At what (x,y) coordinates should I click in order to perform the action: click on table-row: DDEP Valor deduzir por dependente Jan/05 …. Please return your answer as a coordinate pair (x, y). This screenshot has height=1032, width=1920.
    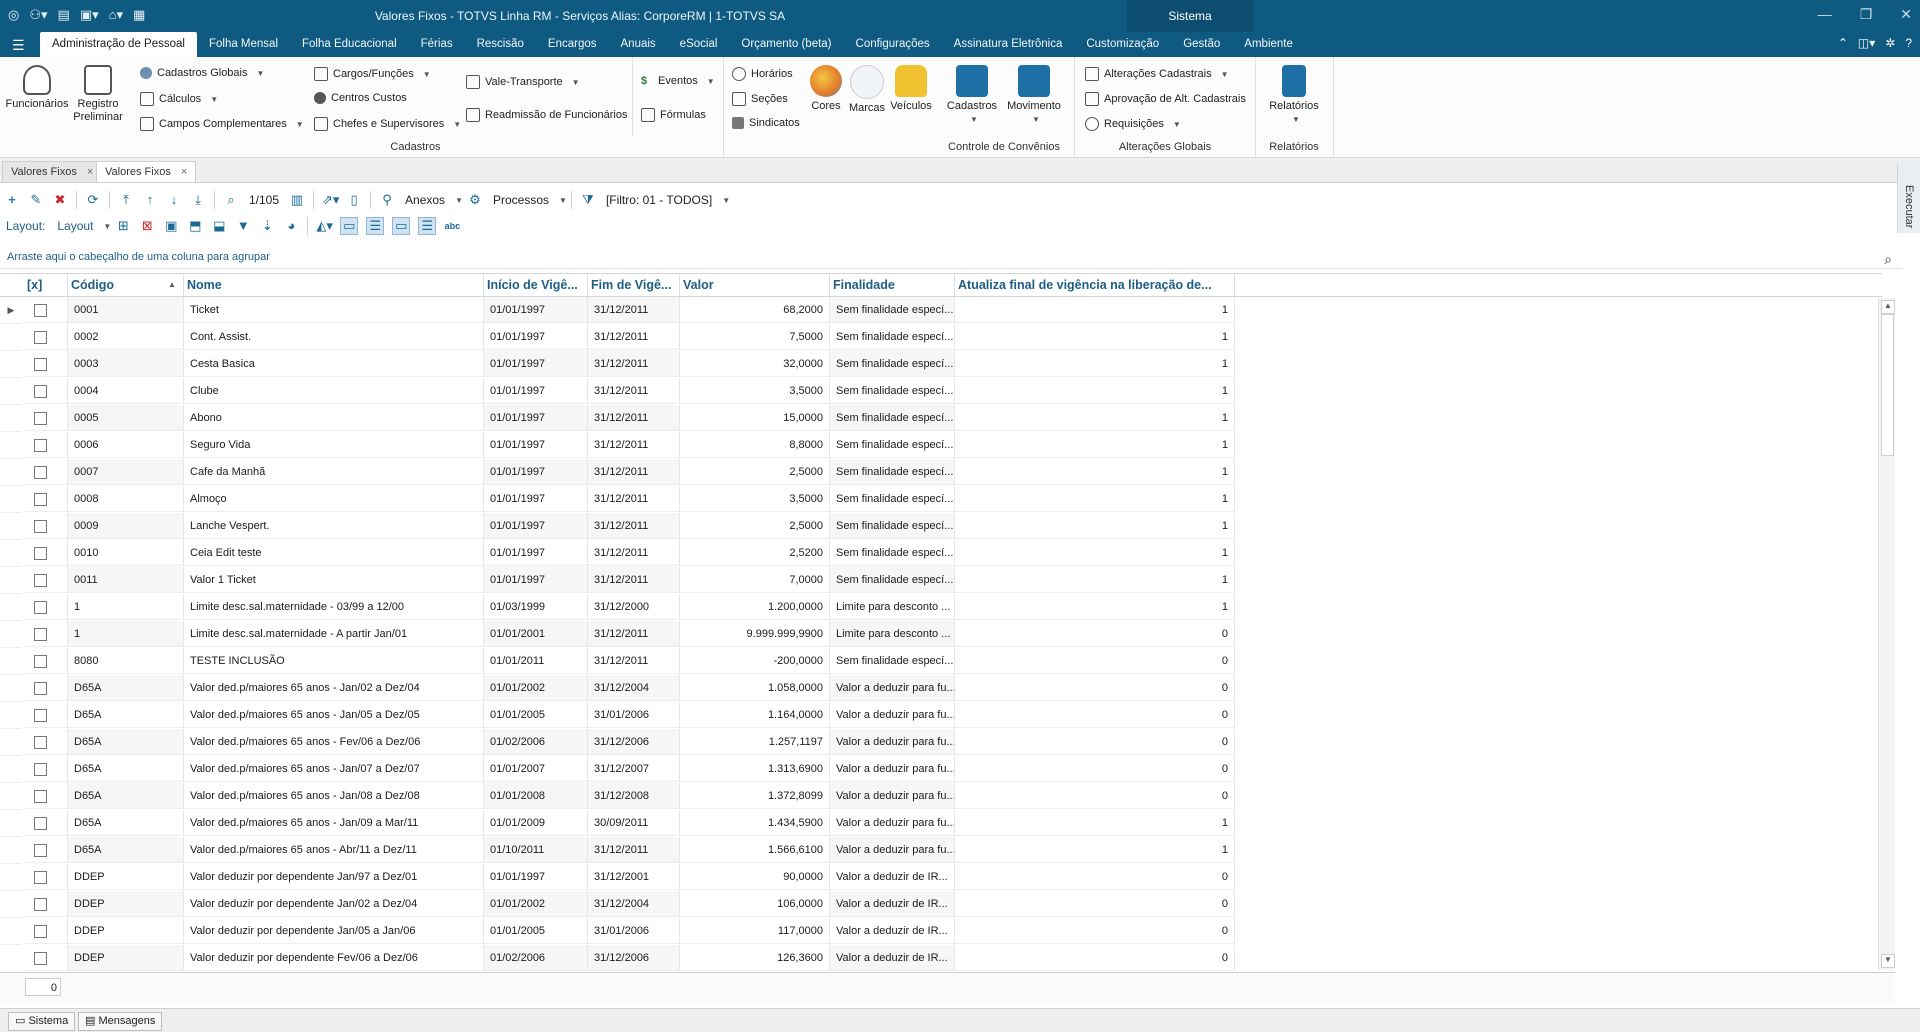
    Looking at the image, I should click on (941, 931).